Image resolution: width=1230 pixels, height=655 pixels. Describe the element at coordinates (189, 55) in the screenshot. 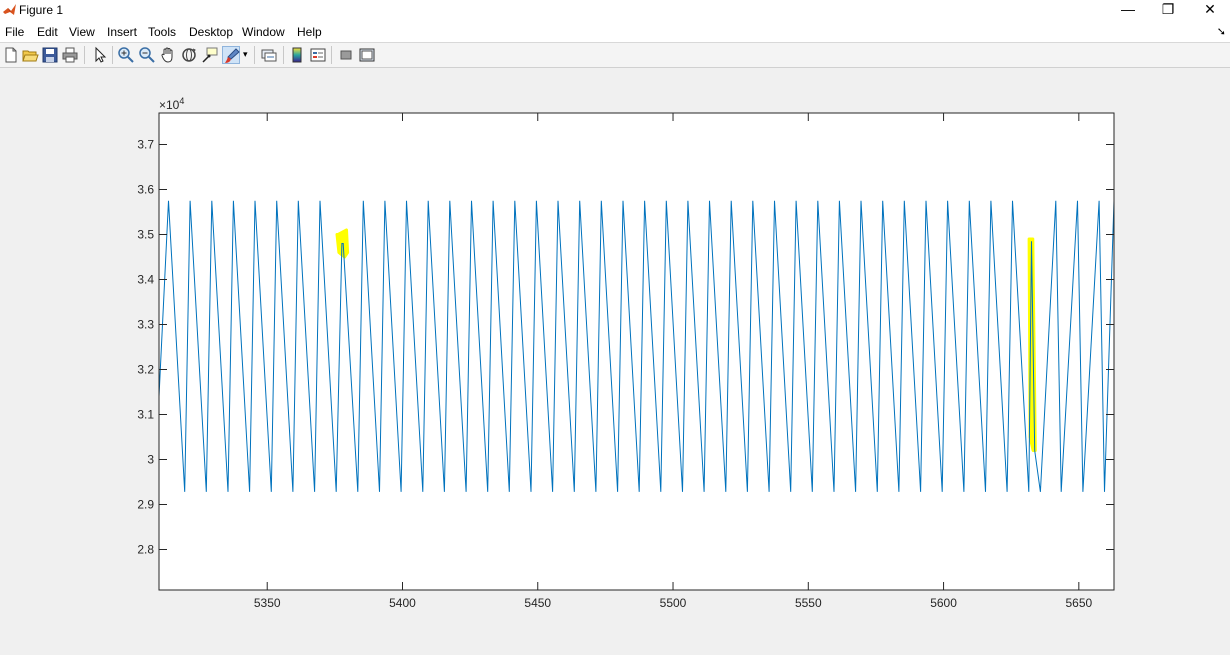

I see `rotate-3d-icon` at that location.